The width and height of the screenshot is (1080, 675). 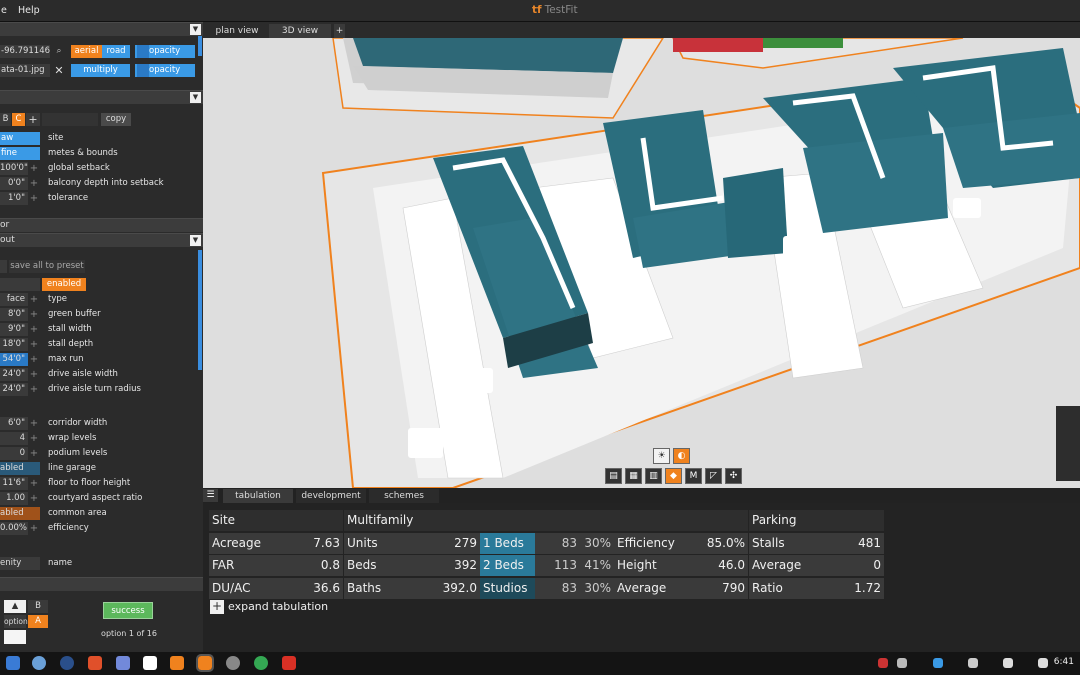 What do you see at coordinates (39, 663) in the screenshot?
I see `browser-icon` at bounding box center [39, 663].